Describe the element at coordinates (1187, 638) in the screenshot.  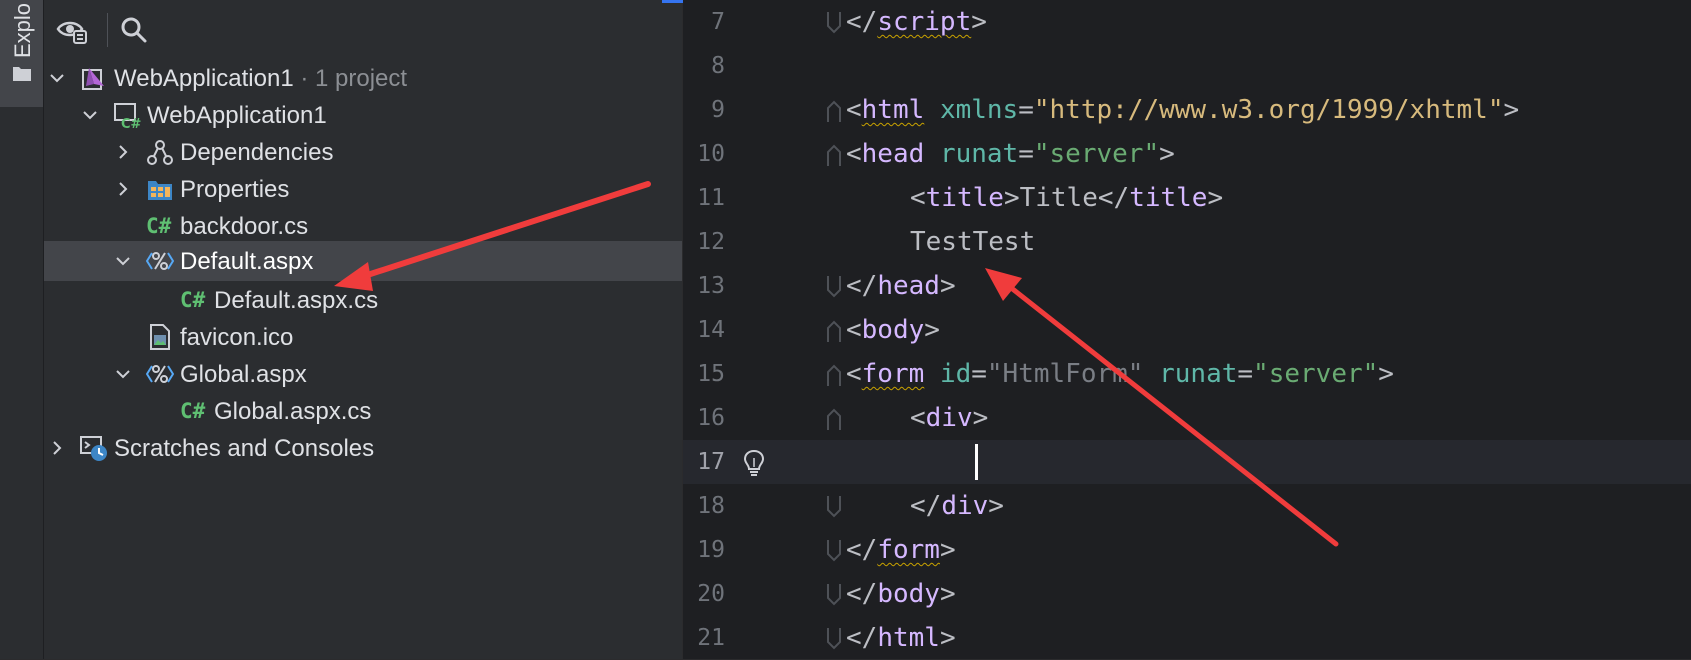
I see `code-line: 21 </html>` at that location.